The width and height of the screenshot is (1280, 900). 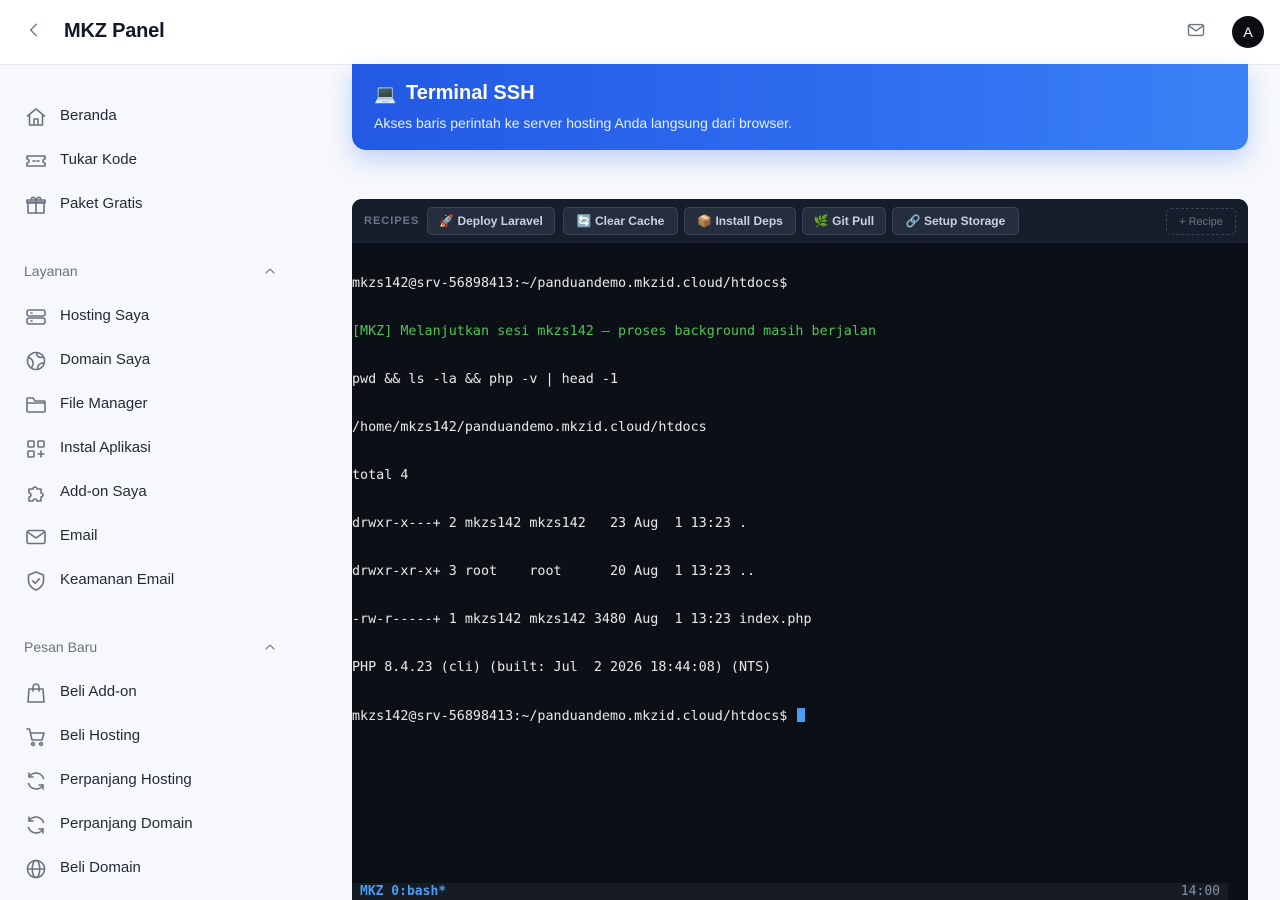 I want to click on chevron-left-icon, so click(x=34, y=32).